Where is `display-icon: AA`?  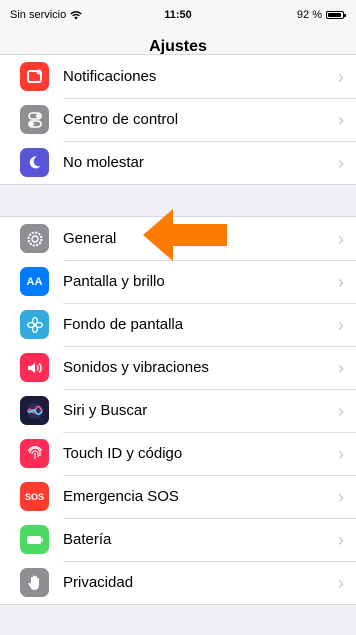 display-icon: AA is located at coordinates (34, 281).